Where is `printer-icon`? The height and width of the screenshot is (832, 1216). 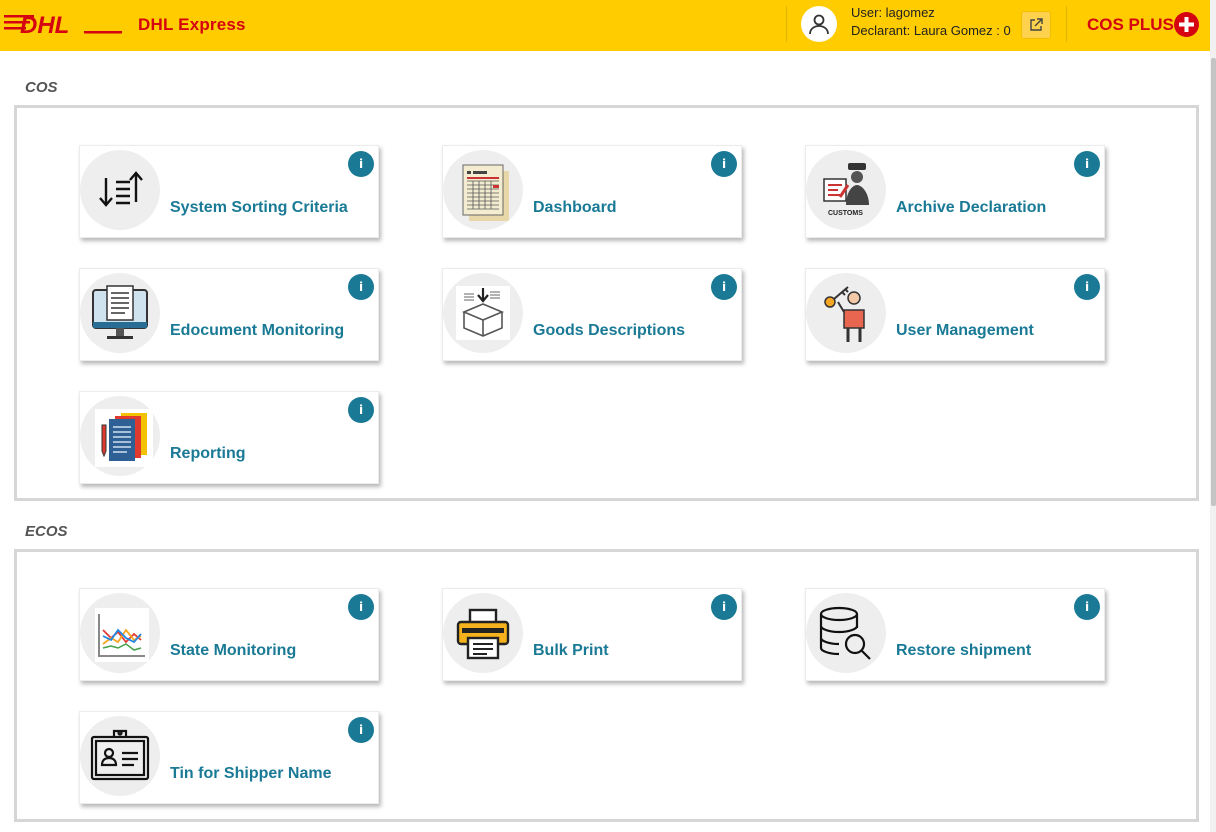
printer-icon is located at coordinates (483, 633).